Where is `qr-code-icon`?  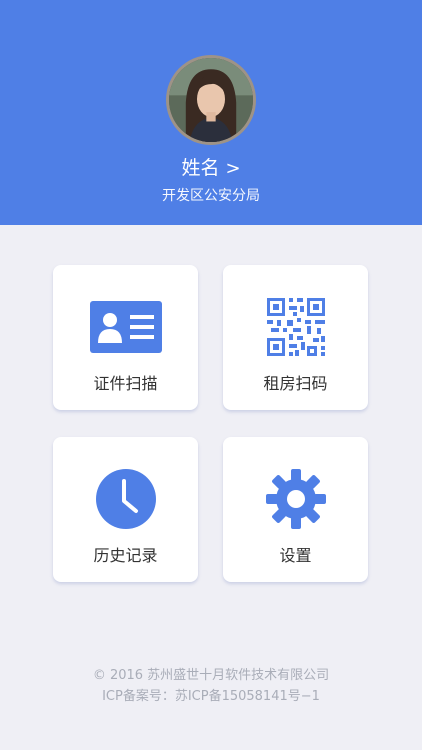 qr-code-icon is located at coordinates (295, 327).